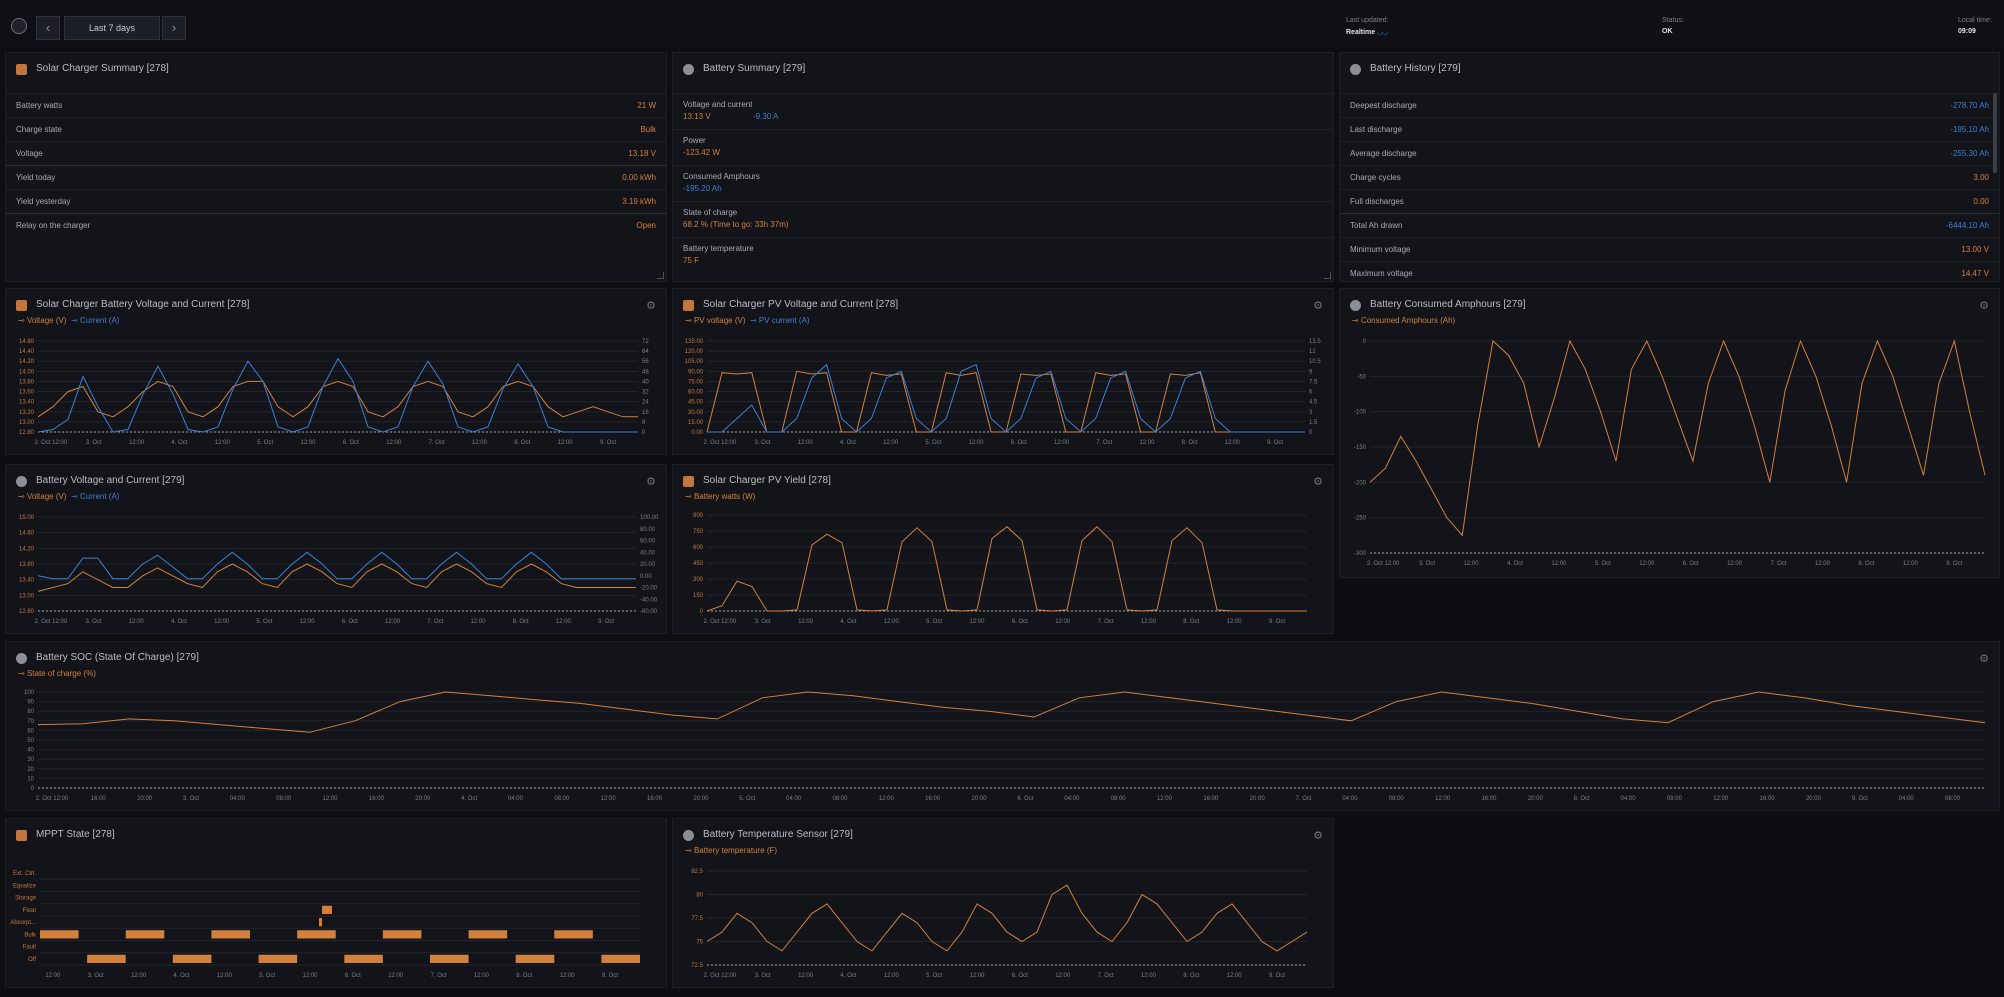 Image resolution: width=2004 pixels, height=997 pixels. What do you see at coordinates (1403, 320) in the screenshot?
I see `legend-consumed: ⊸ Consumed Amphours (Ah)` at bounding box center [1403, 320].